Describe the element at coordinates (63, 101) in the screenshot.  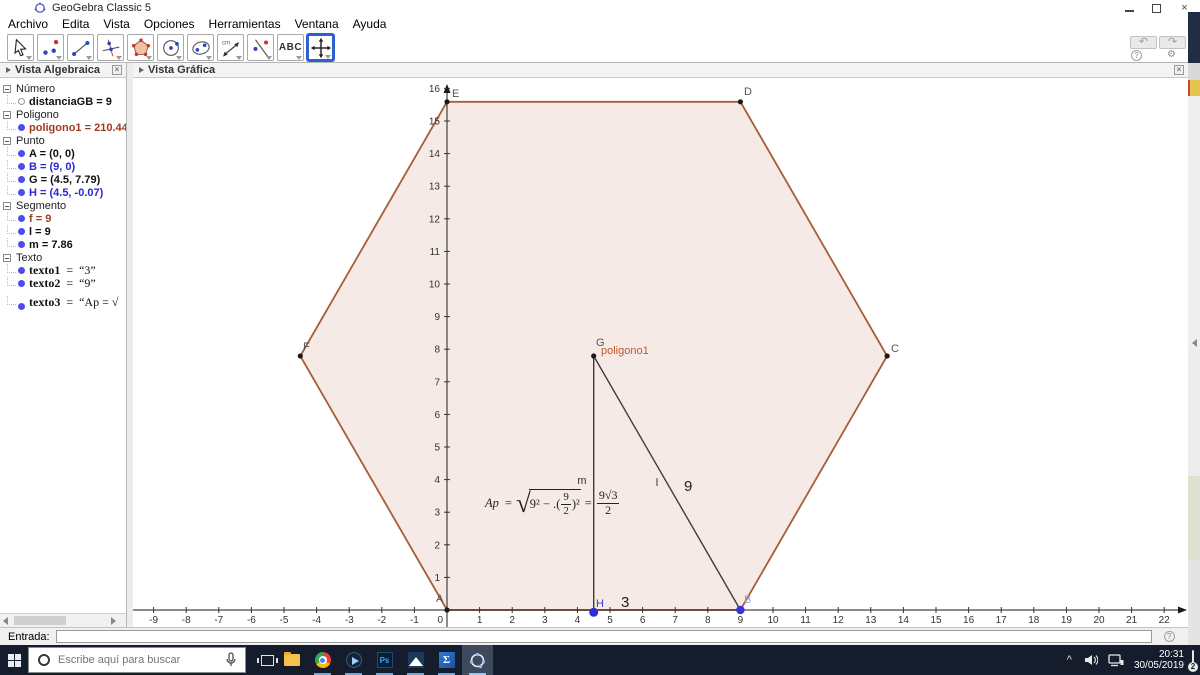
I see `algebra-item: distanciaGB = 9` at that location.